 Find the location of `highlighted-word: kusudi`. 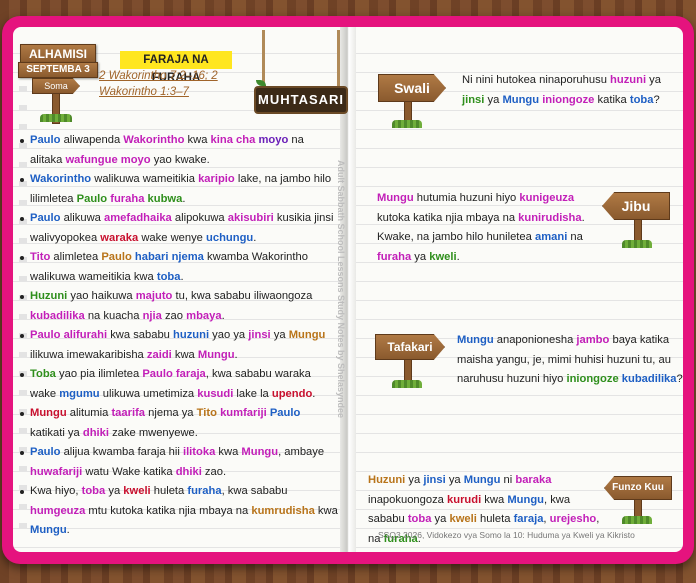

highlighted-word: kusudi is located at coordinates (215, 393).